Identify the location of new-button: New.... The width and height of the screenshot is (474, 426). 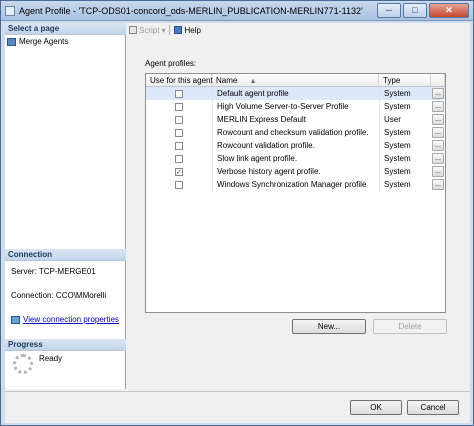
(329, 326).